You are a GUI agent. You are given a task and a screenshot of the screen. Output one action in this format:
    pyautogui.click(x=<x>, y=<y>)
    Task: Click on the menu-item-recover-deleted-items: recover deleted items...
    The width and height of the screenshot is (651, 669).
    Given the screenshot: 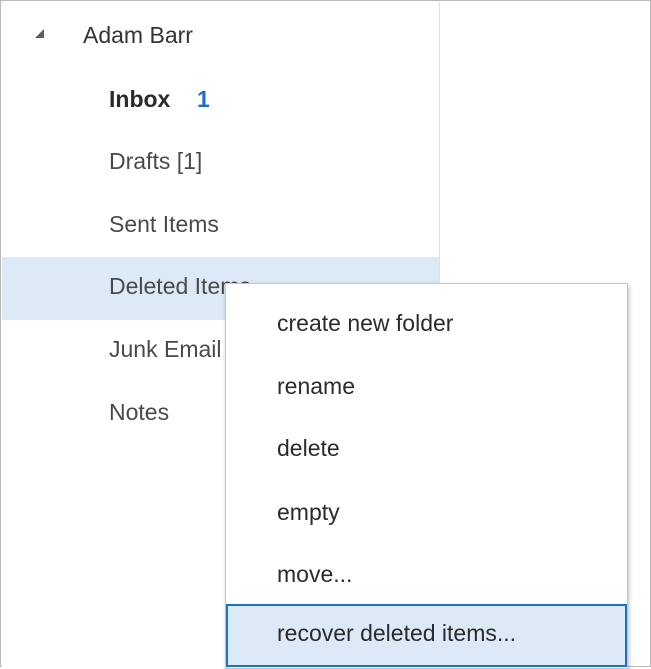 What is the action you would take?
    pyautogui.click(x=426, y=635)
    